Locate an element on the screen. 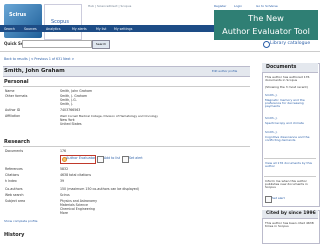 The height and width of the screenshot is (244, 320). more-subjects-link: More is located at coordinates (64, 213).